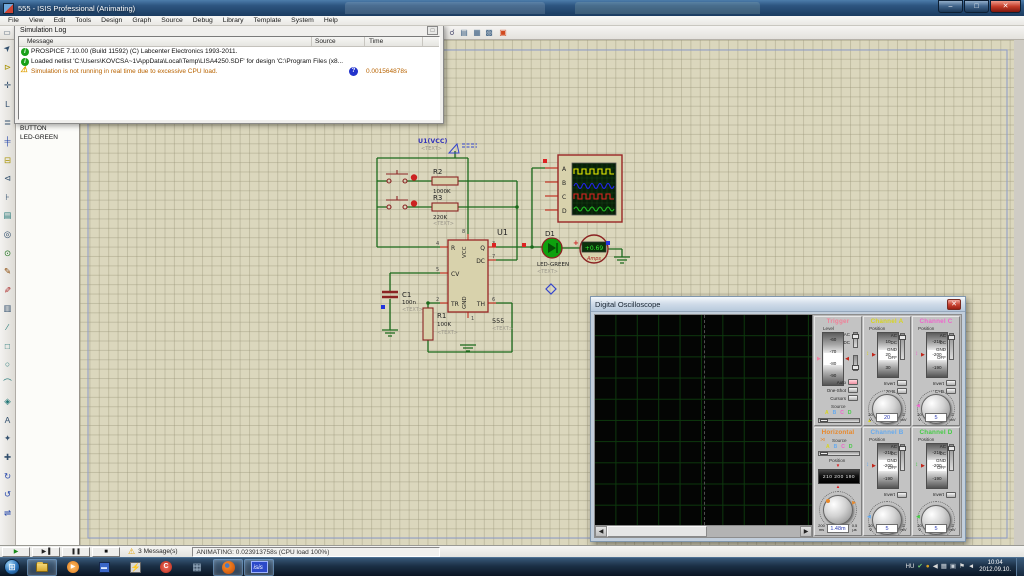 The width and height of the screenshot is (1024, 576). Describe the element at coordinates (853, 398) in the screenshot. I see `cursors-button` at that location.